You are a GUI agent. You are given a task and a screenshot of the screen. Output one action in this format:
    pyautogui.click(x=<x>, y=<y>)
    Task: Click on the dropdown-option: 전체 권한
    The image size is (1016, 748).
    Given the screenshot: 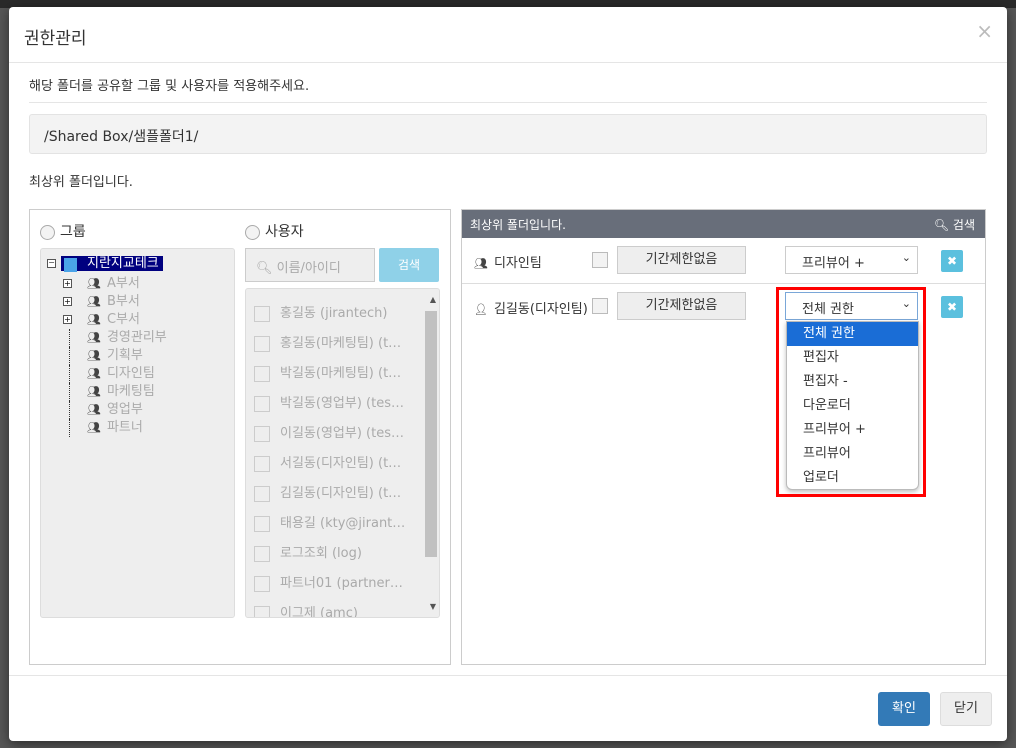 What is the action you would take?
    pyautogui.click(x=852, y=334)
    